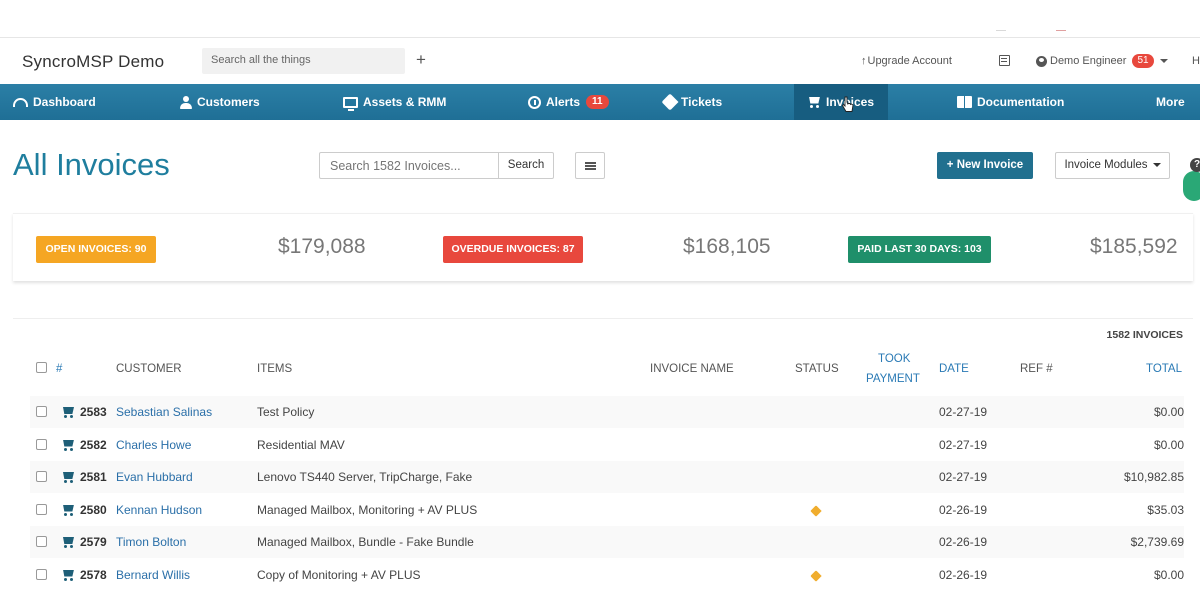  What do you see at coordinates (286, 412) in the screenshot?
I see `invoice-items: Test Policy` at bounding box center [286, 412].